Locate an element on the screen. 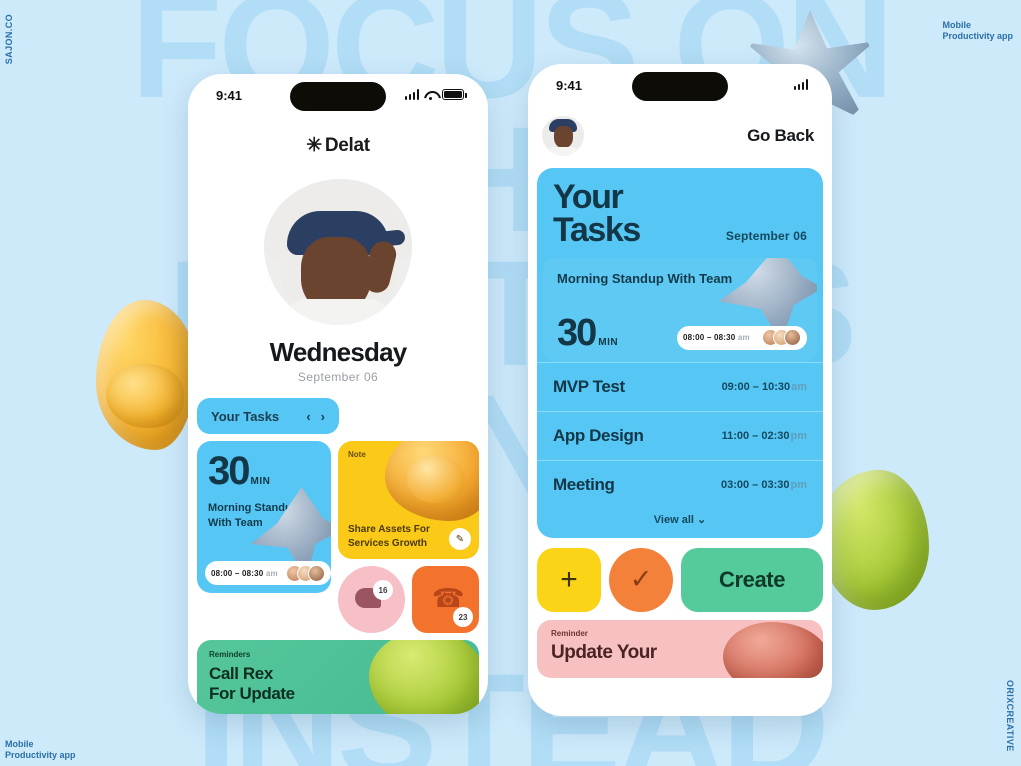 Image resolution: width=1021 pixels, height=766 pixels. note-card: Note Share Assets For Services Growth ✎ is located at coordinates (408, 500).